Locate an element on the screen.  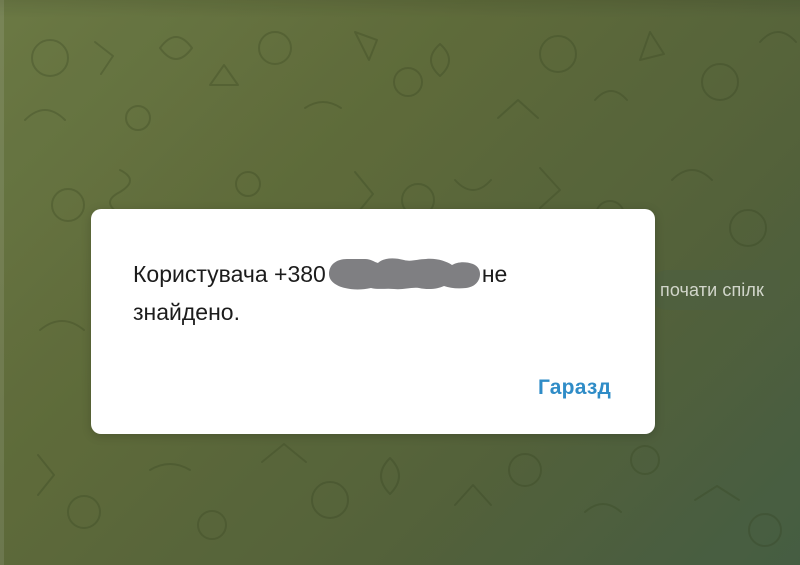
message-suffix: не is located at coordinates (494, 273).